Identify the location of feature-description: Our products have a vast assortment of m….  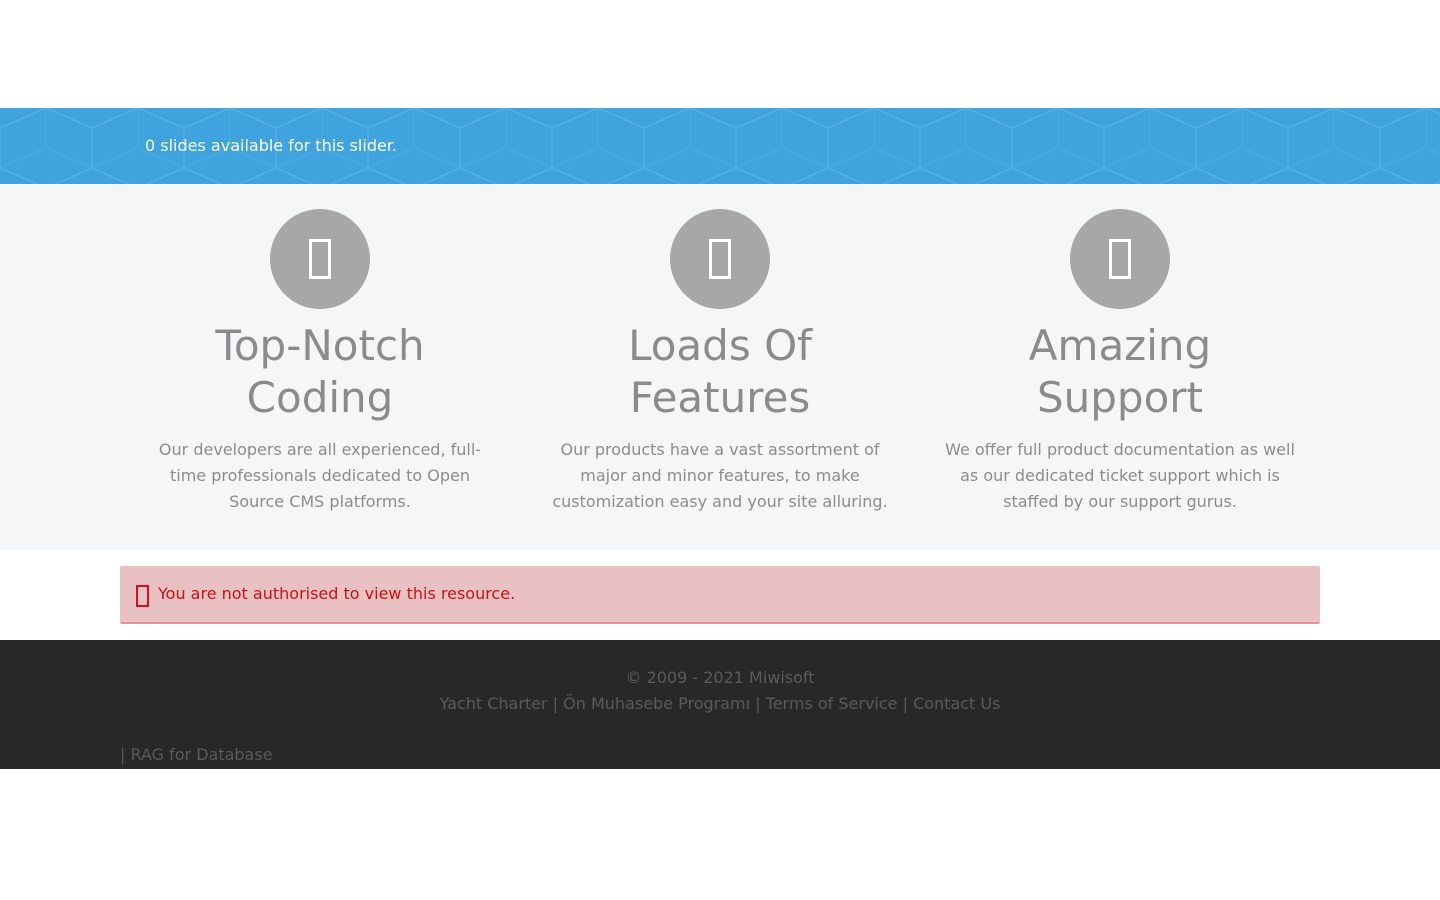
(720, 475).